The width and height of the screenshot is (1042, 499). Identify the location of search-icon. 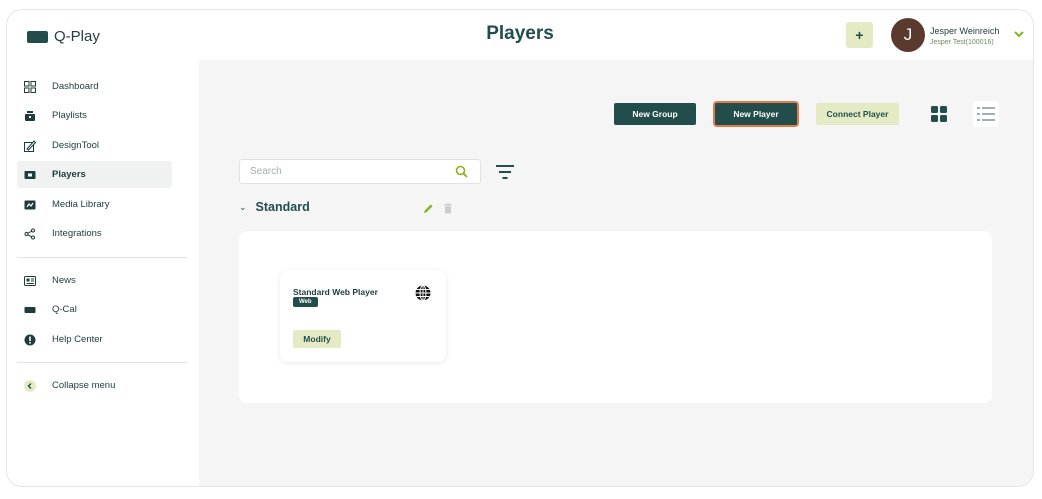
(461, 171).